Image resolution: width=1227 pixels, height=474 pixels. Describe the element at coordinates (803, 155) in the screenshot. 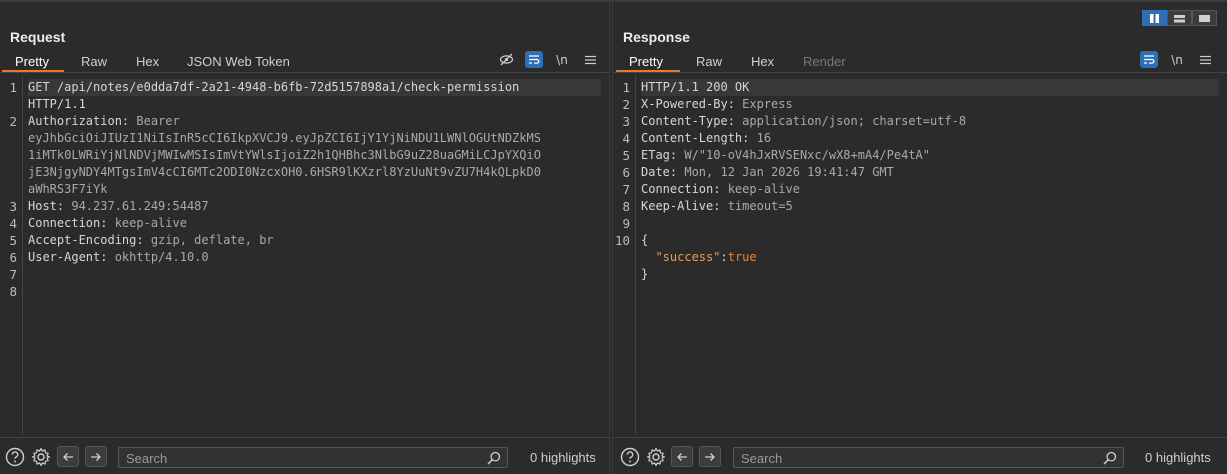

I see `code-token: W/"10-oV4hJxRVSENxc/wX8+mA4/Pe4tA"` at that location.